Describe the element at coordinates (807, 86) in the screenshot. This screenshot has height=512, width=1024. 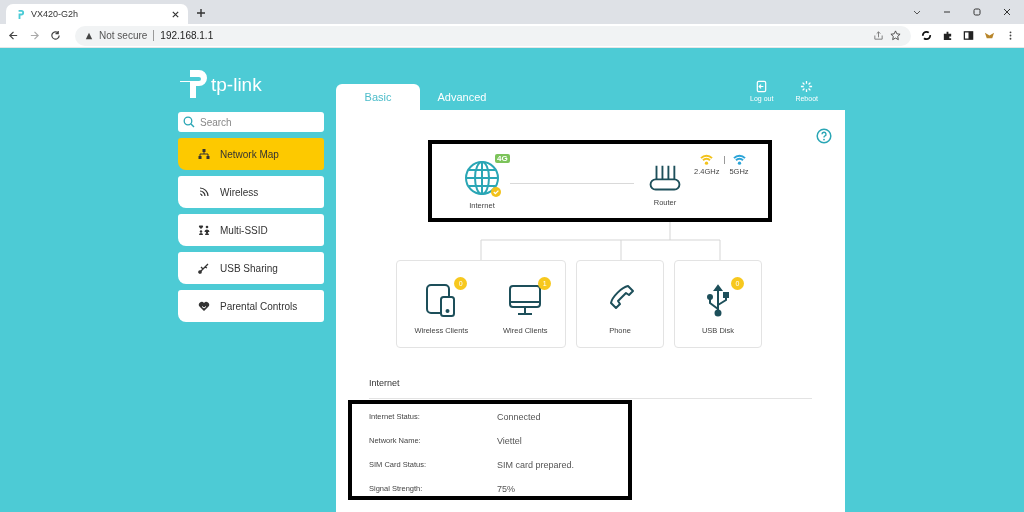
I see `reboot-icon` at that location.